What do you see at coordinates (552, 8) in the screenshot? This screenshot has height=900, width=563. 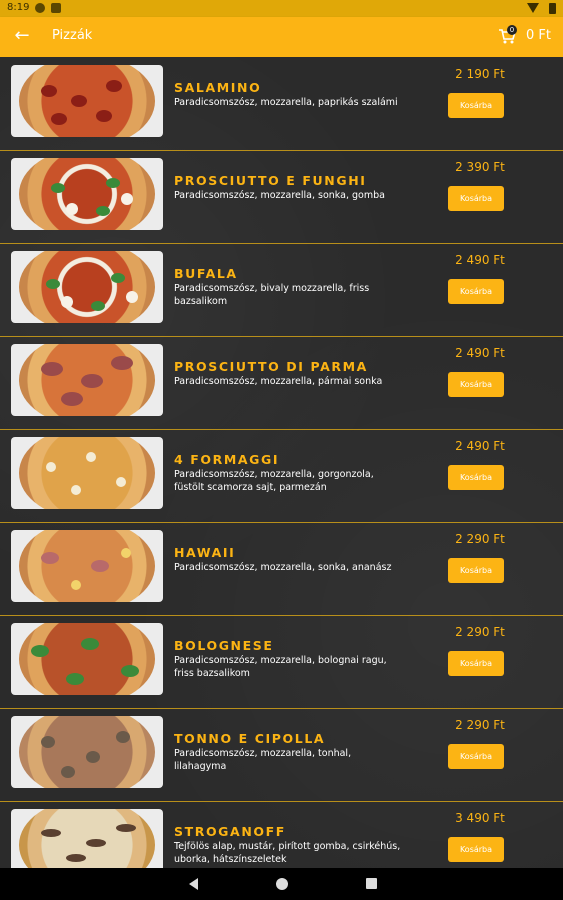 I see `battery-icon` at bounding box center [552, 8].